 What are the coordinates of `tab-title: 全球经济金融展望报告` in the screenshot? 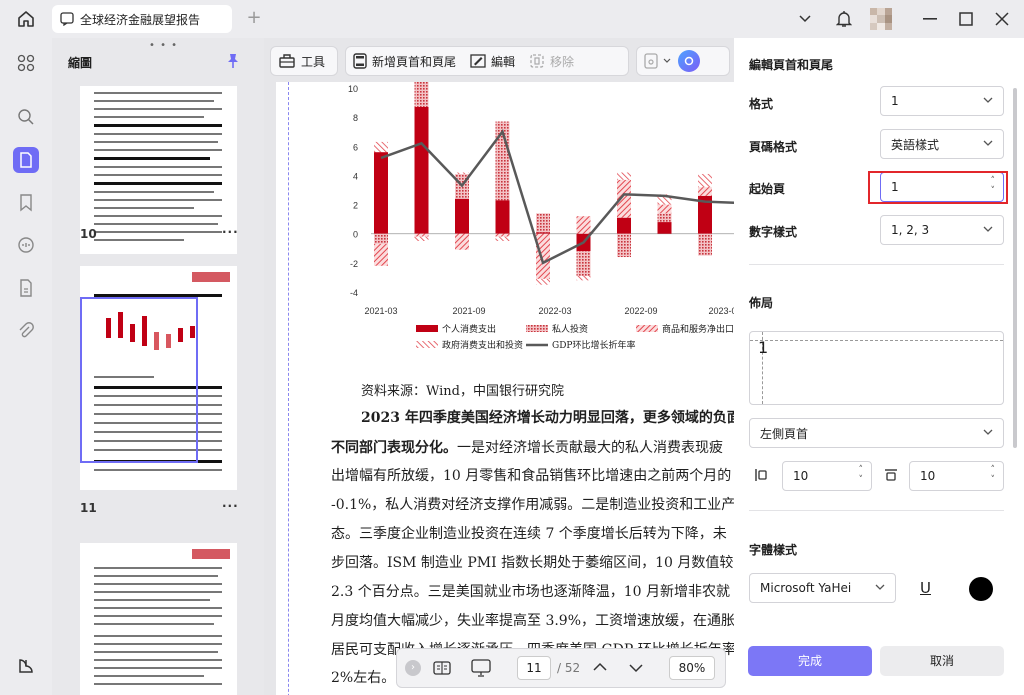 It's located at (140, 19).